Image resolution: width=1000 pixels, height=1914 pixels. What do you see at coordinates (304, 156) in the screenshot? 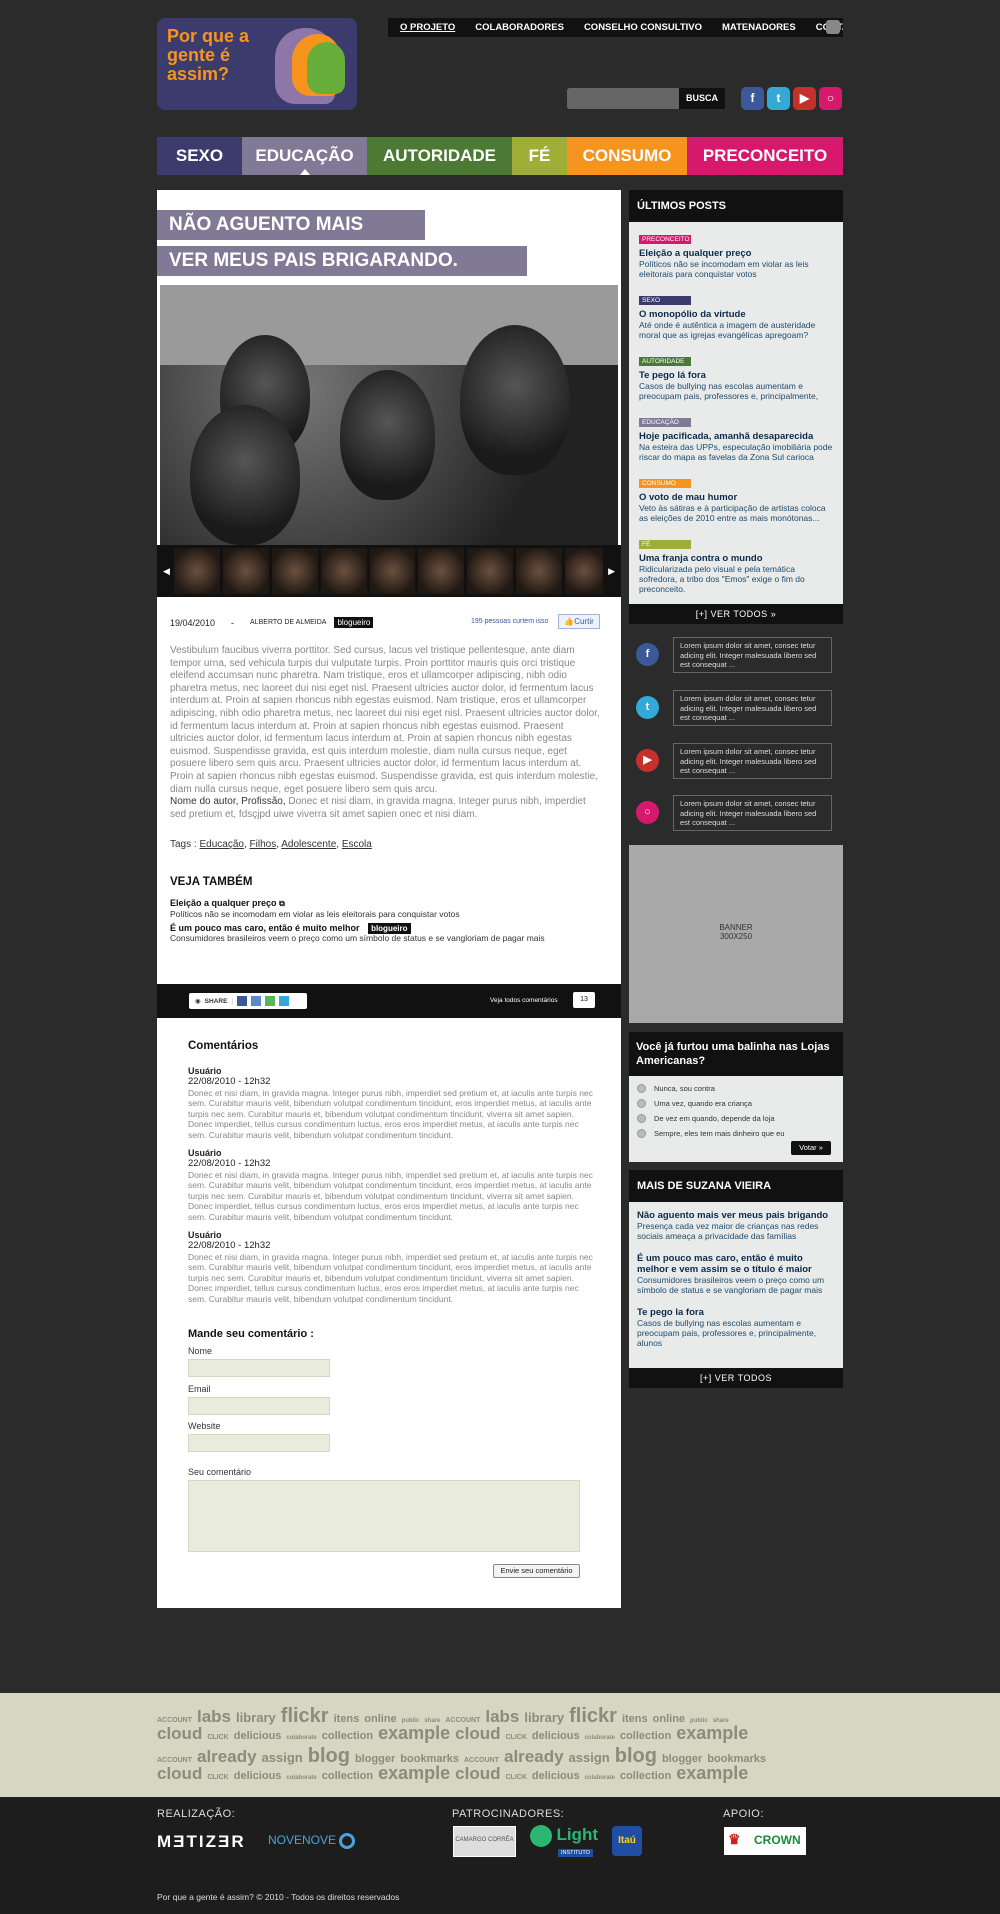
I see `cat-educacao: EDUCAÇÃO` at bounding box center [304, 156].